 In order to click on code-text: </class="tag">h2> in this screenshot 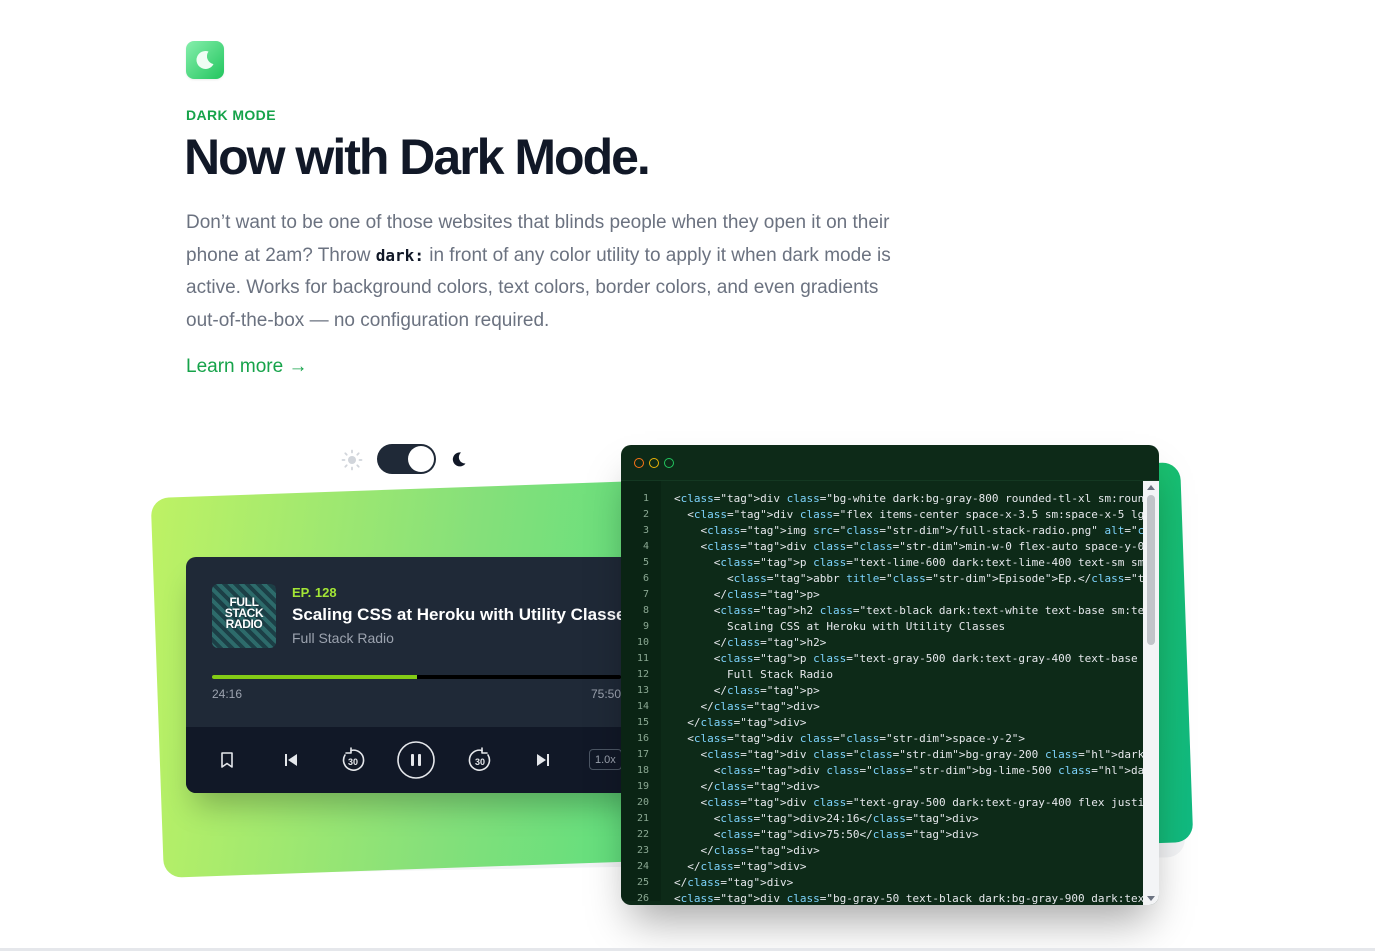, I will do `click(750, 642)`.